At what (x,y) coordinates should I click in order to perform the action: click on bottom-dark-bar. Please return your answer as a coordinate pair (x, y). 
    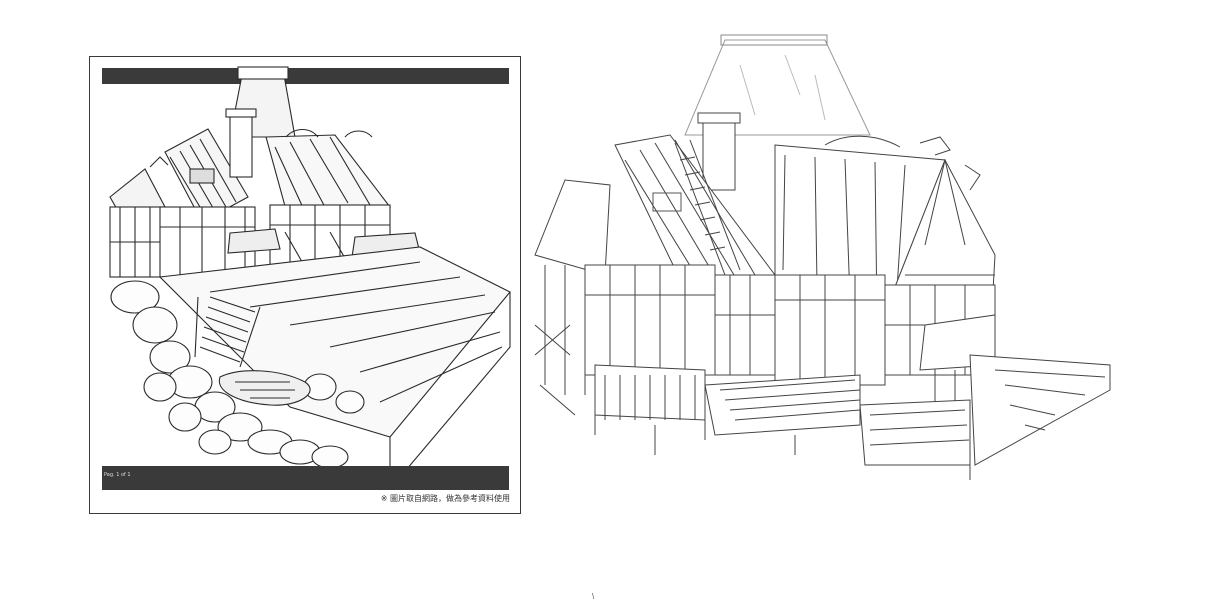
    Looking at the image, I should click on (305, 478).